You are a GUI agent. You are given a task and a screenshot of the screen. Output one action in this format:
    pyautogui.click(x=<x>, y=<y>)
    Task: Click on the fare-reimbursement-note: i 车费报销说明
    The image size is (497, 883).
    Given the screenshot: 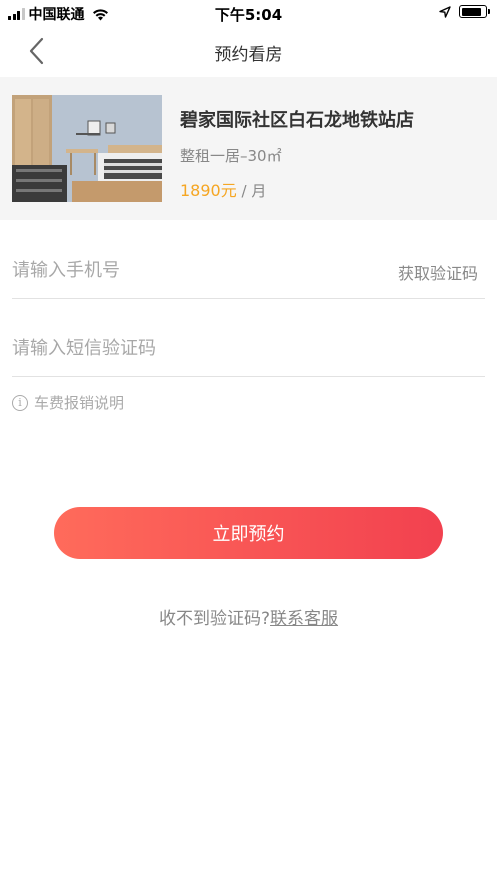 What is the action you would take?
    pyautogui.click(x=68, y=402)
    